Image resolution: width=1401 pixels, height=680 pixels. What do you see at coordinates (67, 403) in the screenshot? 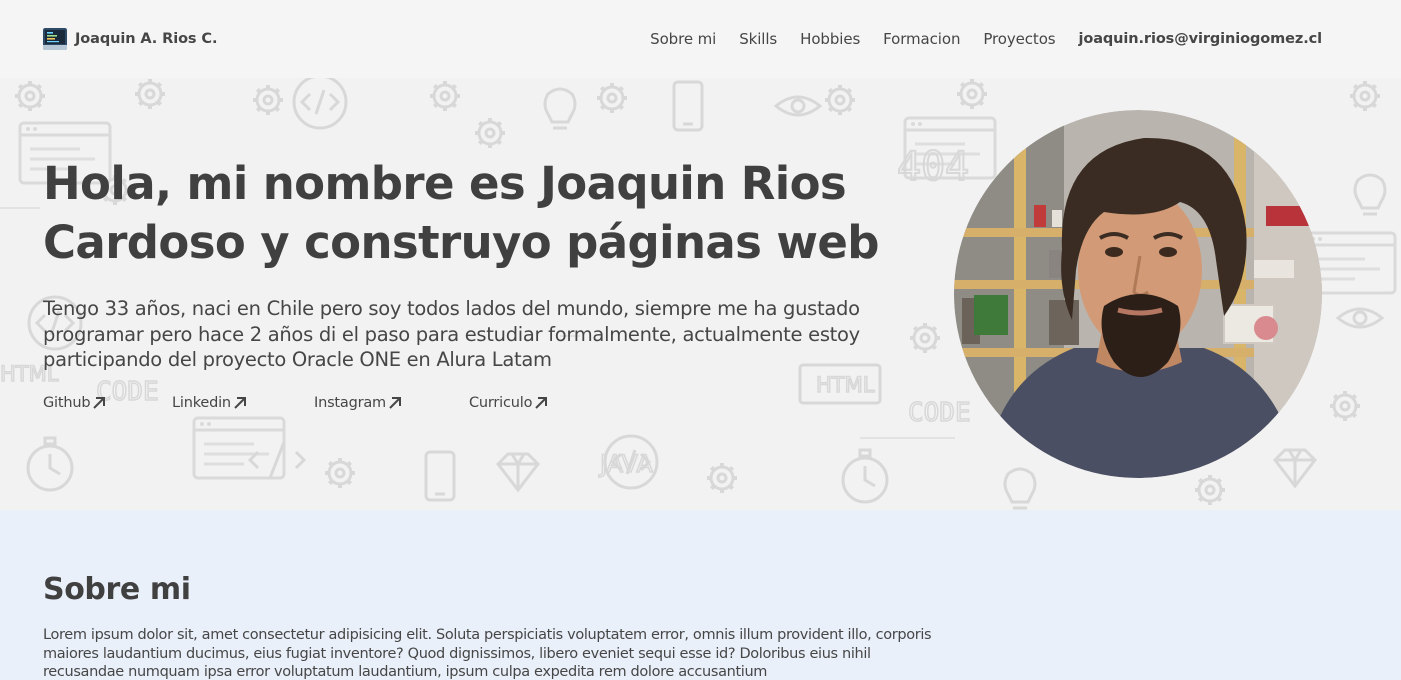
I see `github-link-label: Github` at bounding box center [67, 403].